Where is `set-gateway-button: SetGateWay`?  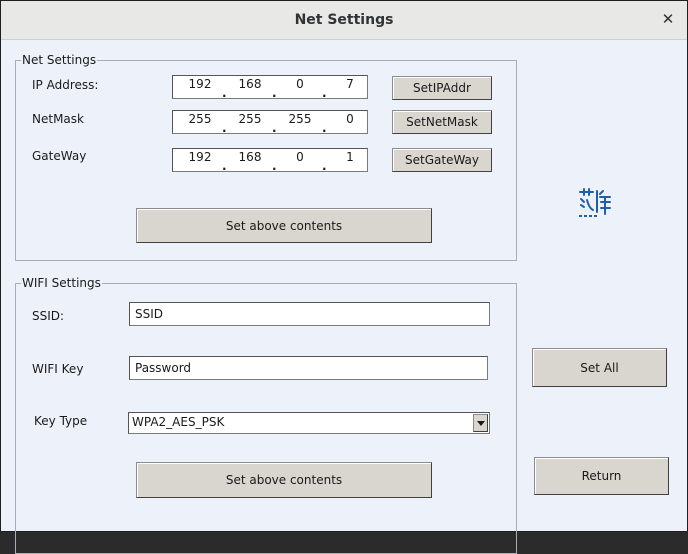
set-gateway-button: SetGateWay is located at coordinates (442, 160).